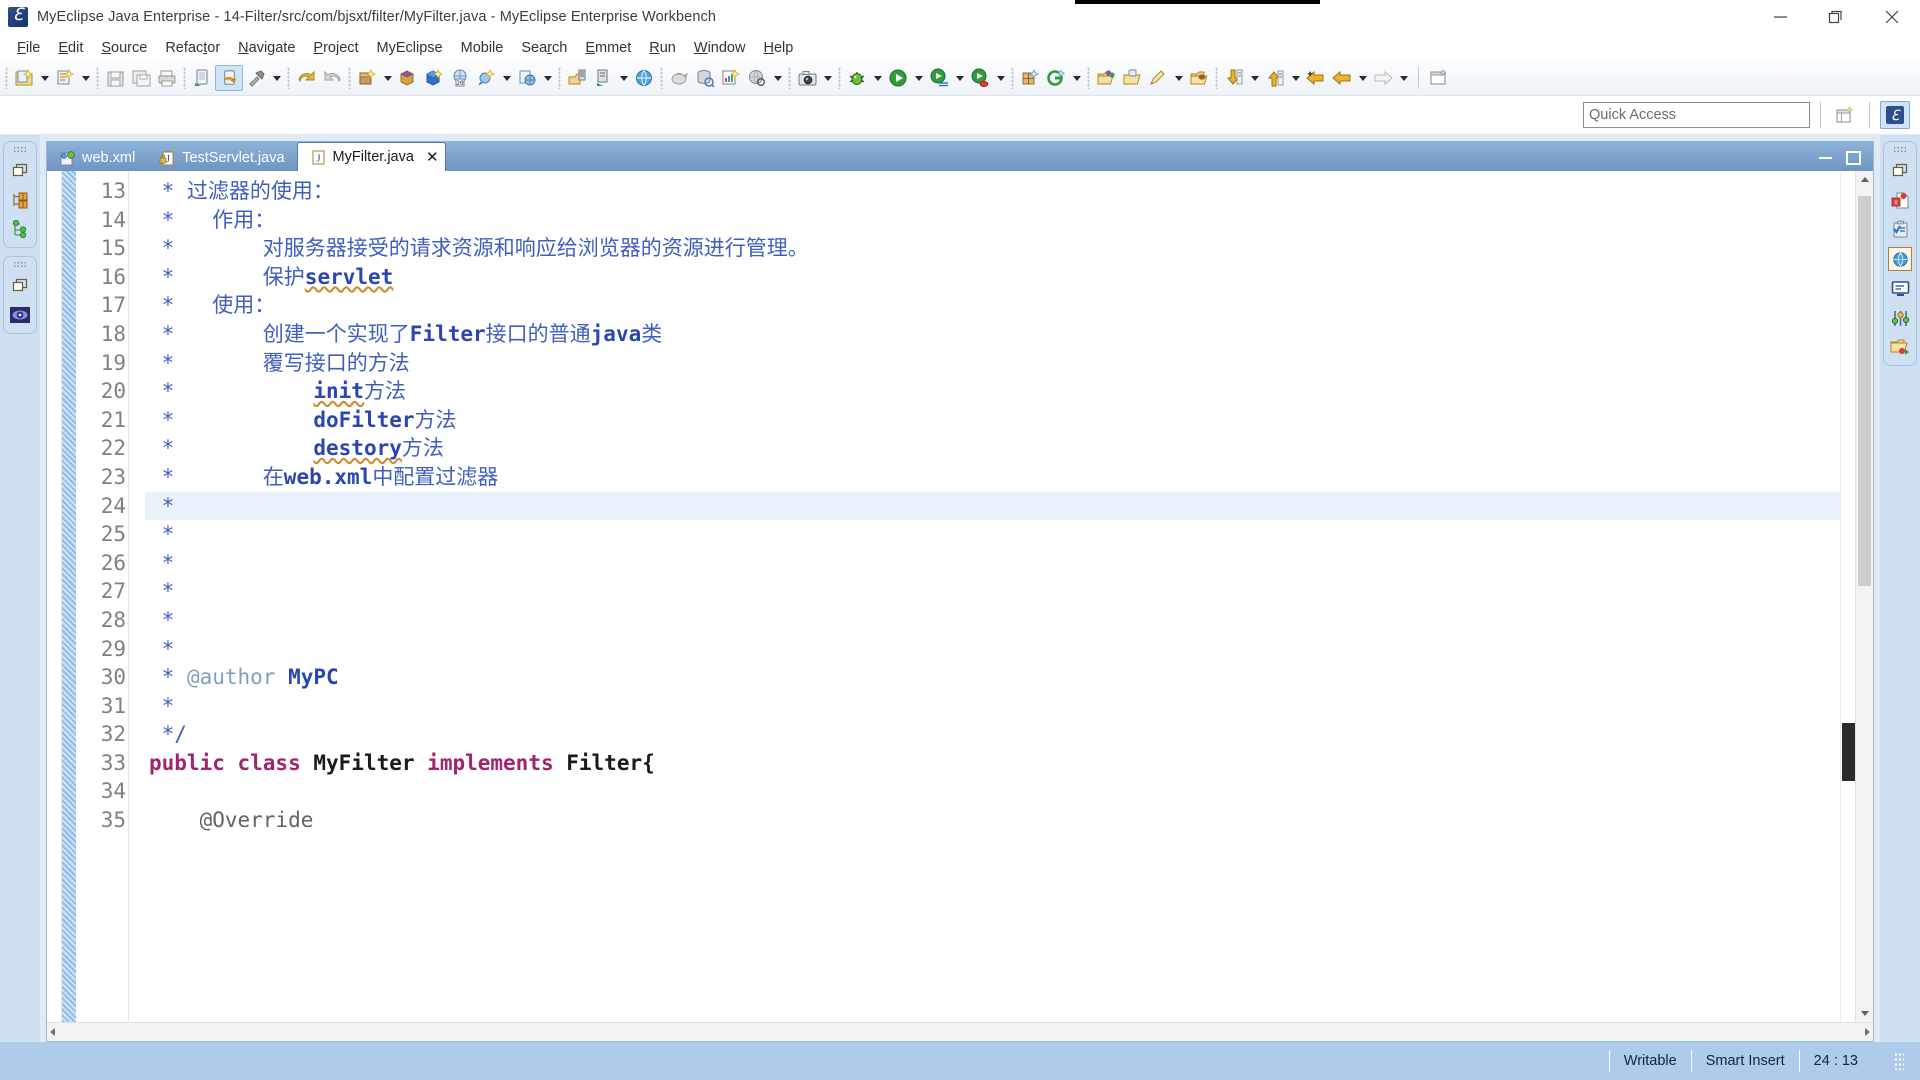 Image resolution: width=1920 pixels, height=1080 pixels. I want to click on undo-icon, so click(306, 78).